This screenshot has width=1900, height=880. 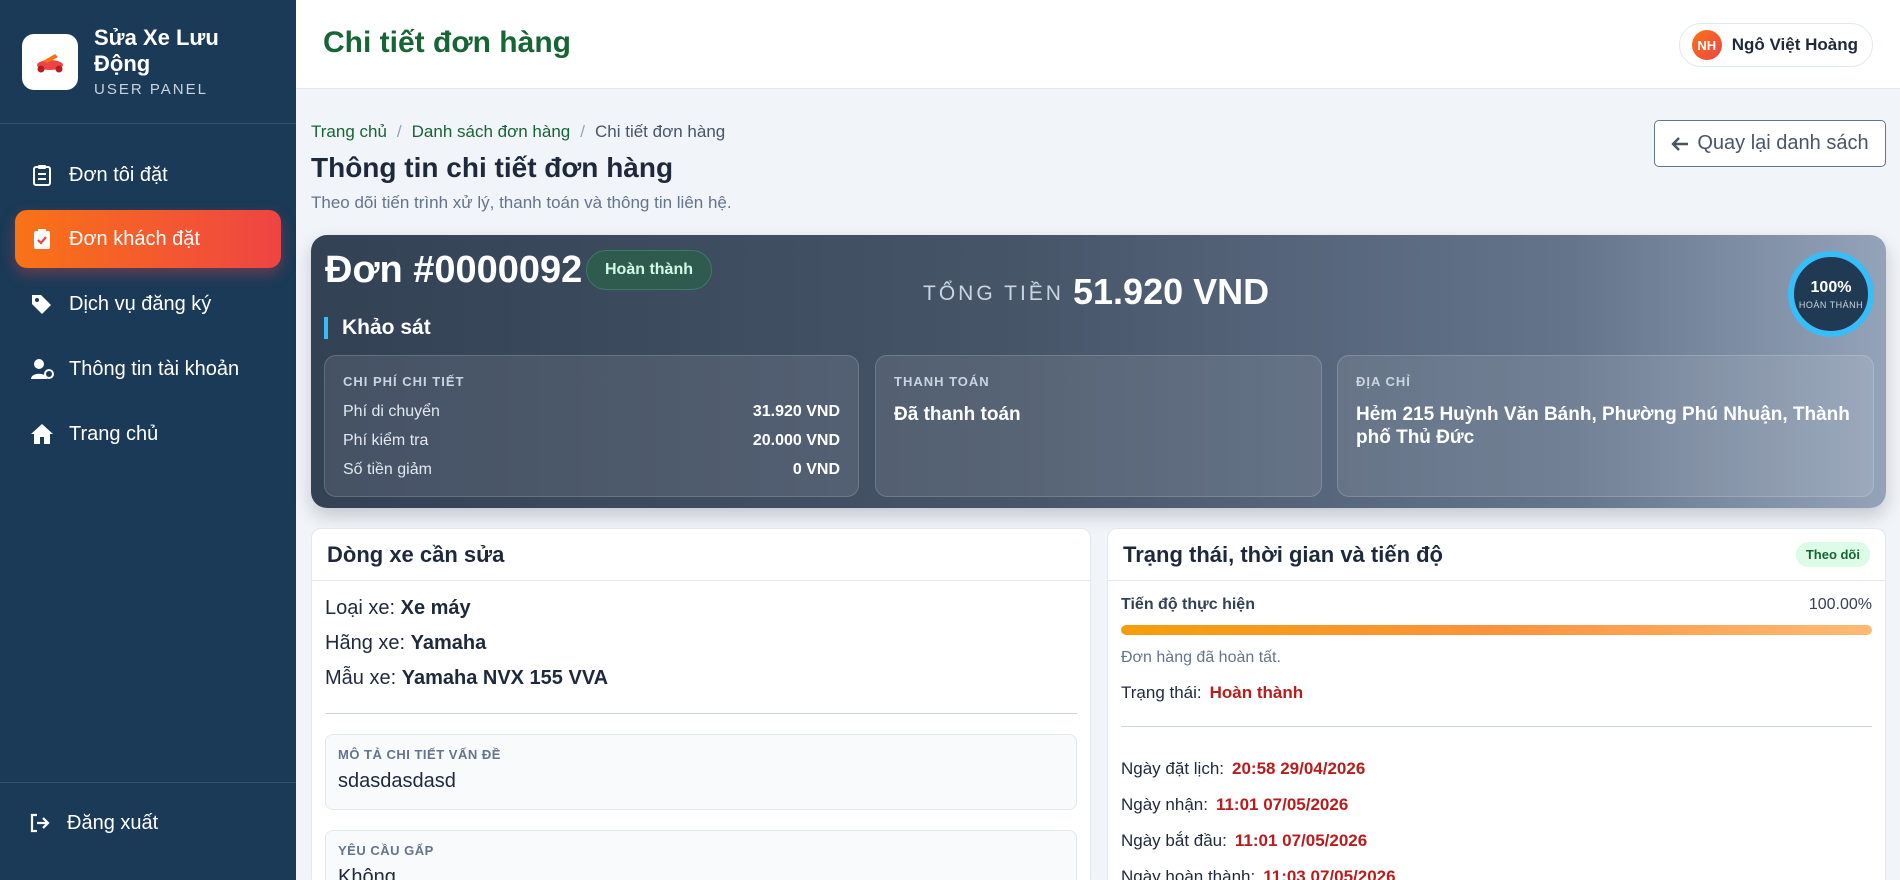 I want to click on section-title: Thông tin chi tiết đơn hàng, so click(x=492, y=167).